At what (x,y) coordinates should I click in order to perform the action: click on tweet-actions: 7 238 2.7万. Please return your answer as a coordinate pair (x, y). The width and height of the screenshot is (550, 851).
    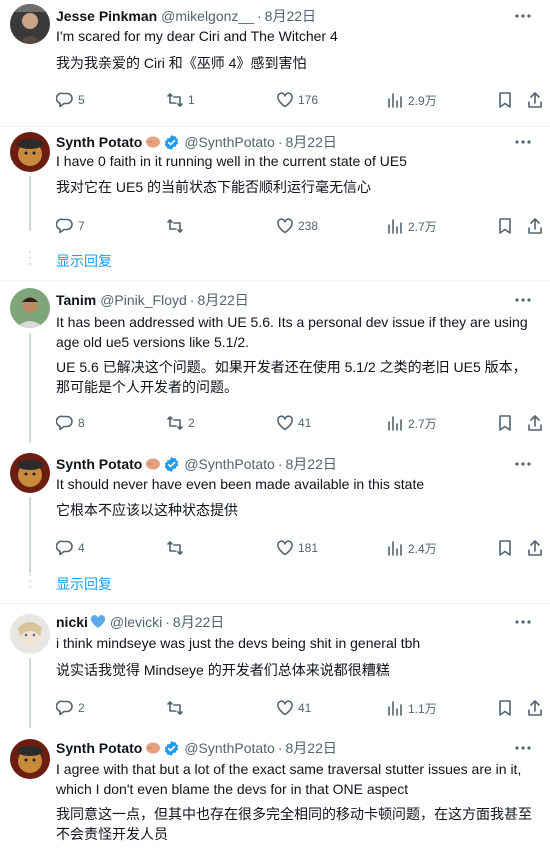
    Looking at the image, I should click on (299, 226).